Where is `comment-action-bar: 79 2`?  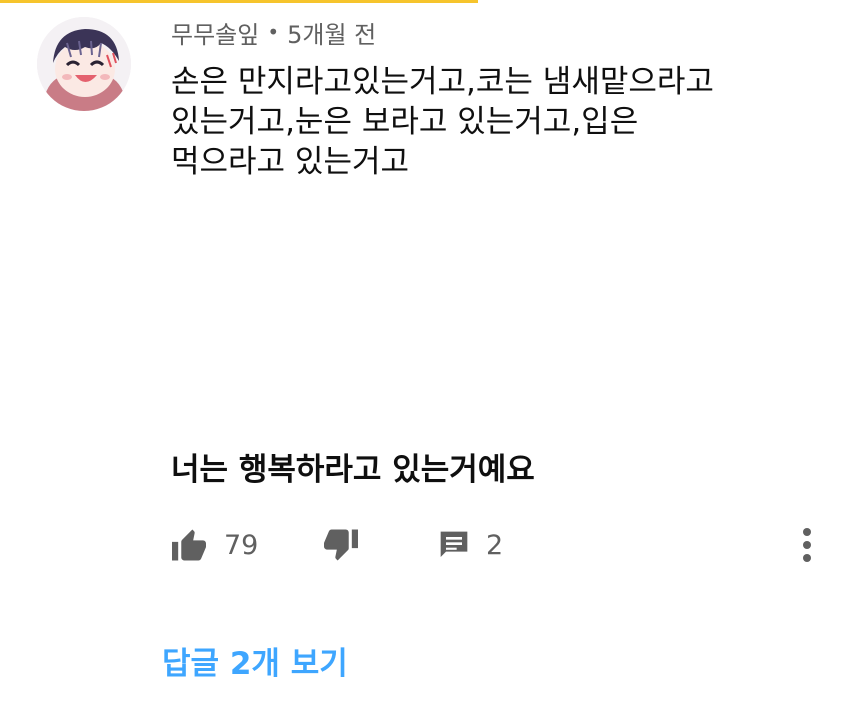 comment-action-bar: 79 2 is located at coordinates (425, 545).